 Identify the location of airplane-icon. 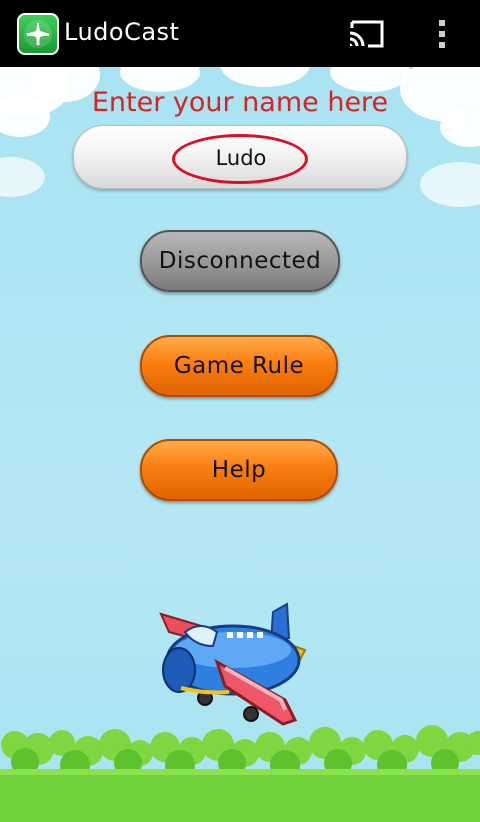
(38, 34).